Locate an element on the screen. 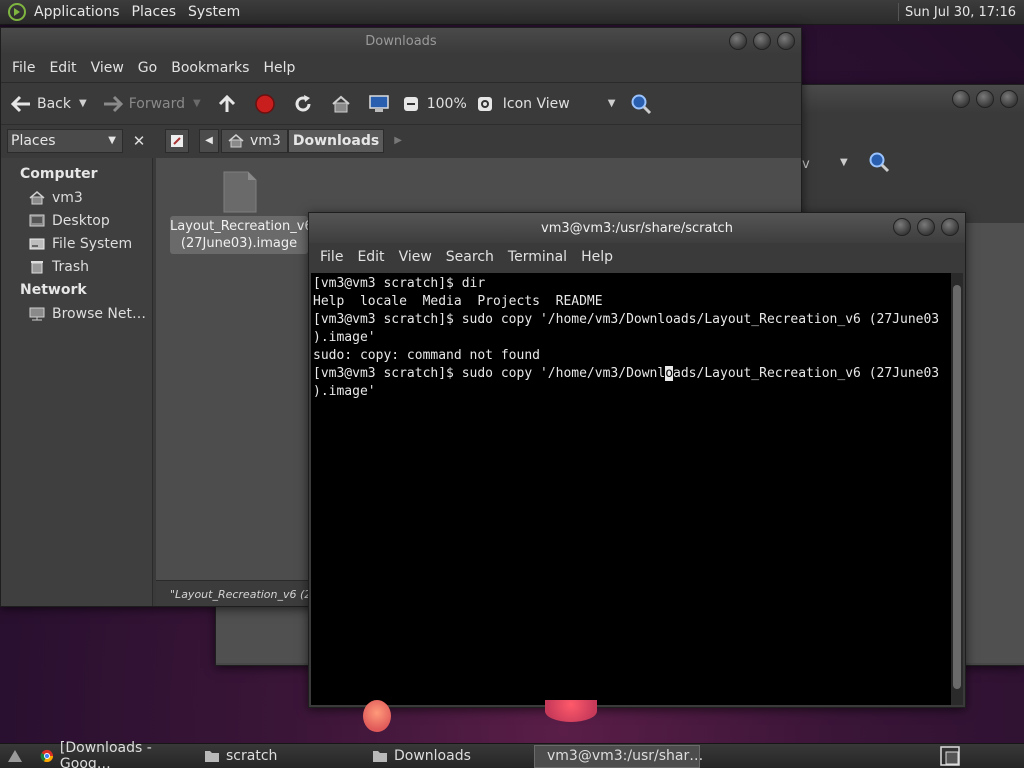 This screenshot has width=1024, height=768. window-title: vm3@vm3:/usr/share/scratch is located at coordinates (637, 228).